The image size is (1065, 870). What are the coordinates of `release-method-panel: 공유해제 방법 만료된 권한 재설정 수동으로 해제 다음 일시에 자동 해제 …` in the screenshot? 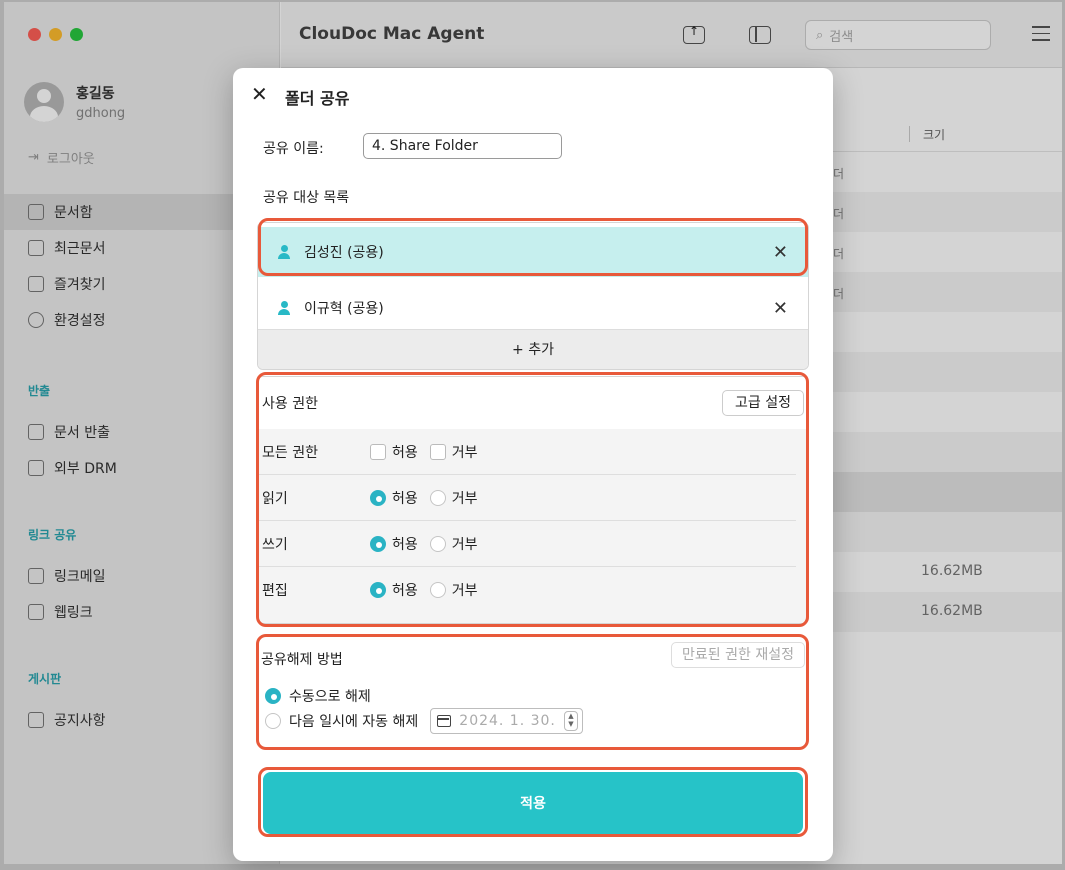 It's located at (533, 692).